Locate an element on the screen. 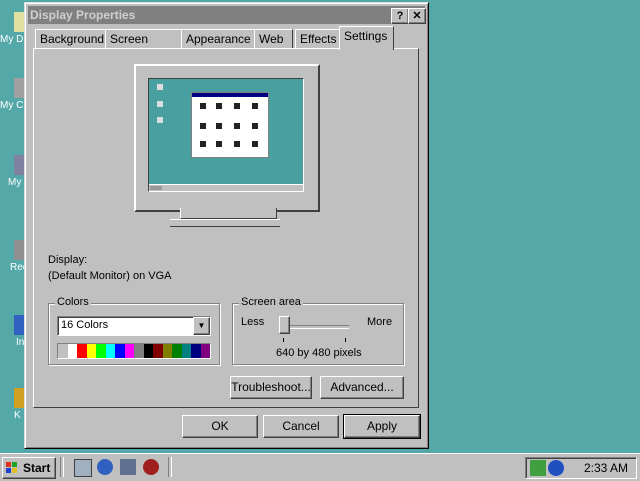 The height and width of the screenshot is (481, 640). preview-taskbar is located at coordinates (226, 187).